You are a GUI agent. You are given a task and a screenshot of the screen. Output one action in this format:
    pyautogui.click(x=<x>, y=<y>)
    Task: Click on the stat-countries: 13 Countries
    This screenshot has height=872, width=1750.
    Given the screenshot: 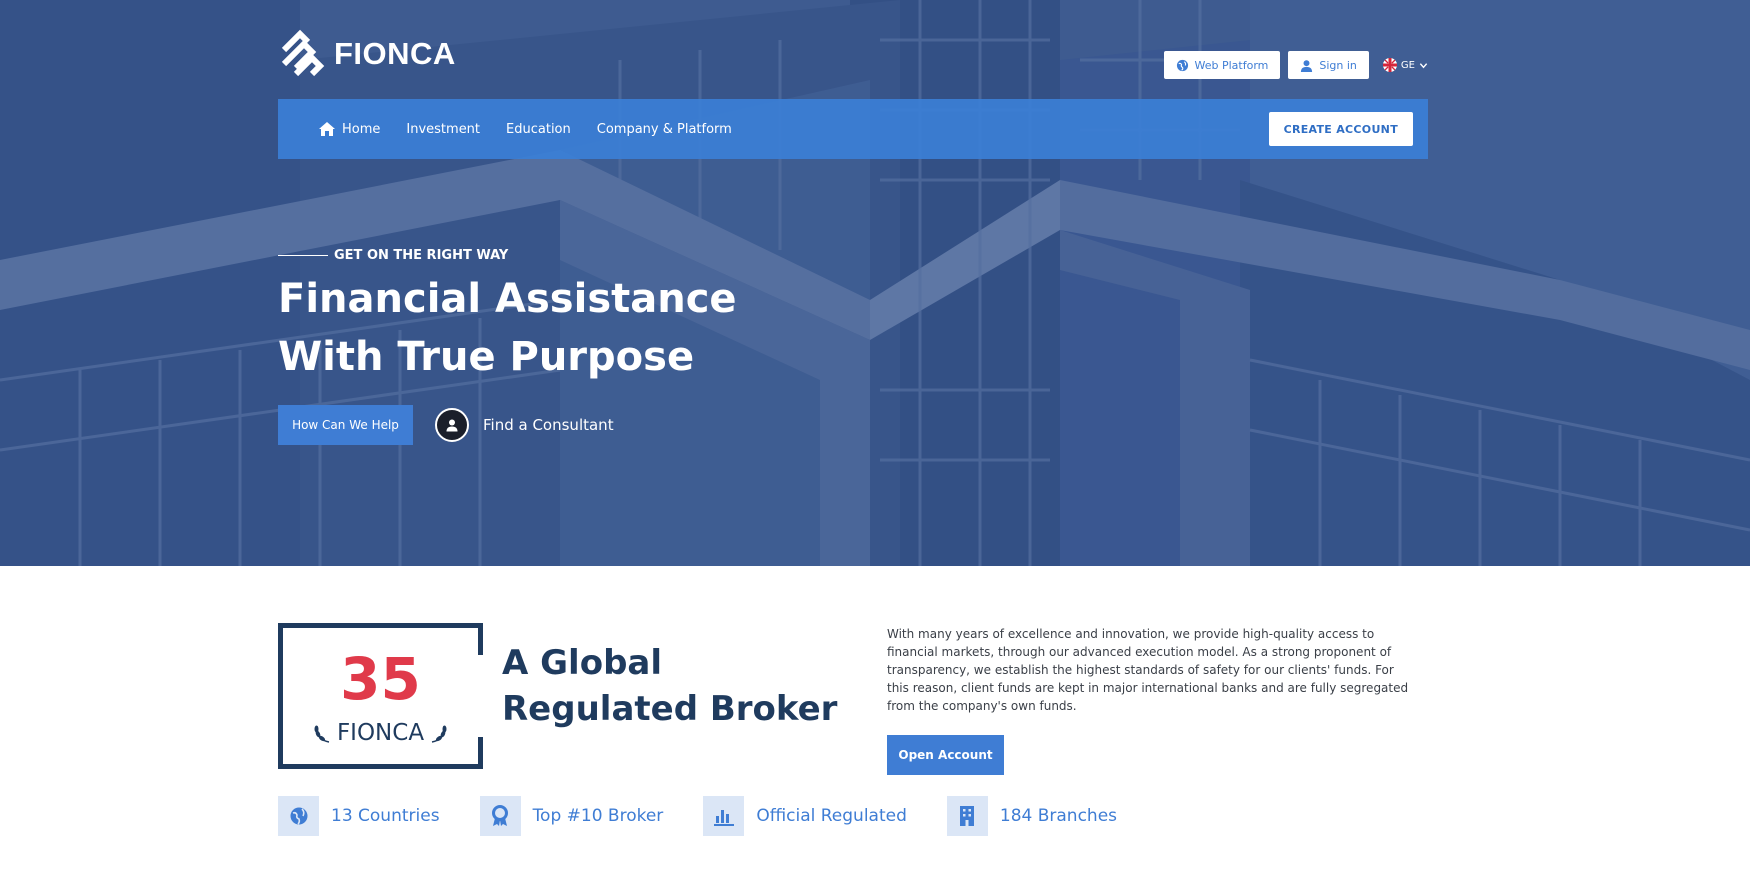 What is the action you would take?
    pyautogui.click(x=359, y=816)
    